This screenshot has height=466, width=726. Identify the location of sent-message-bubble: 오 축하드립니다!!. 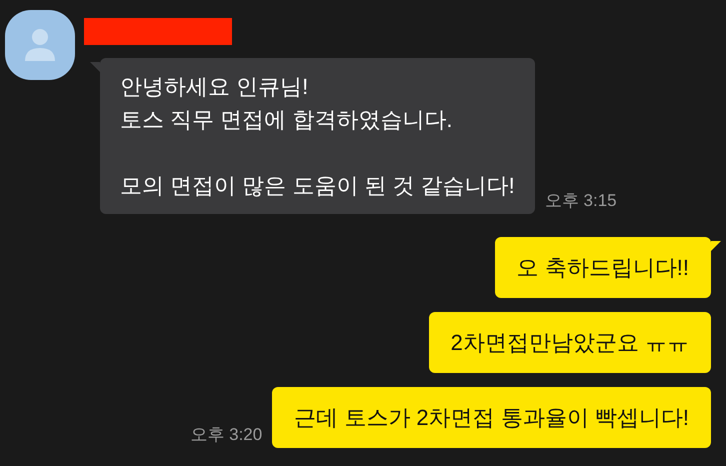
(602, 267).